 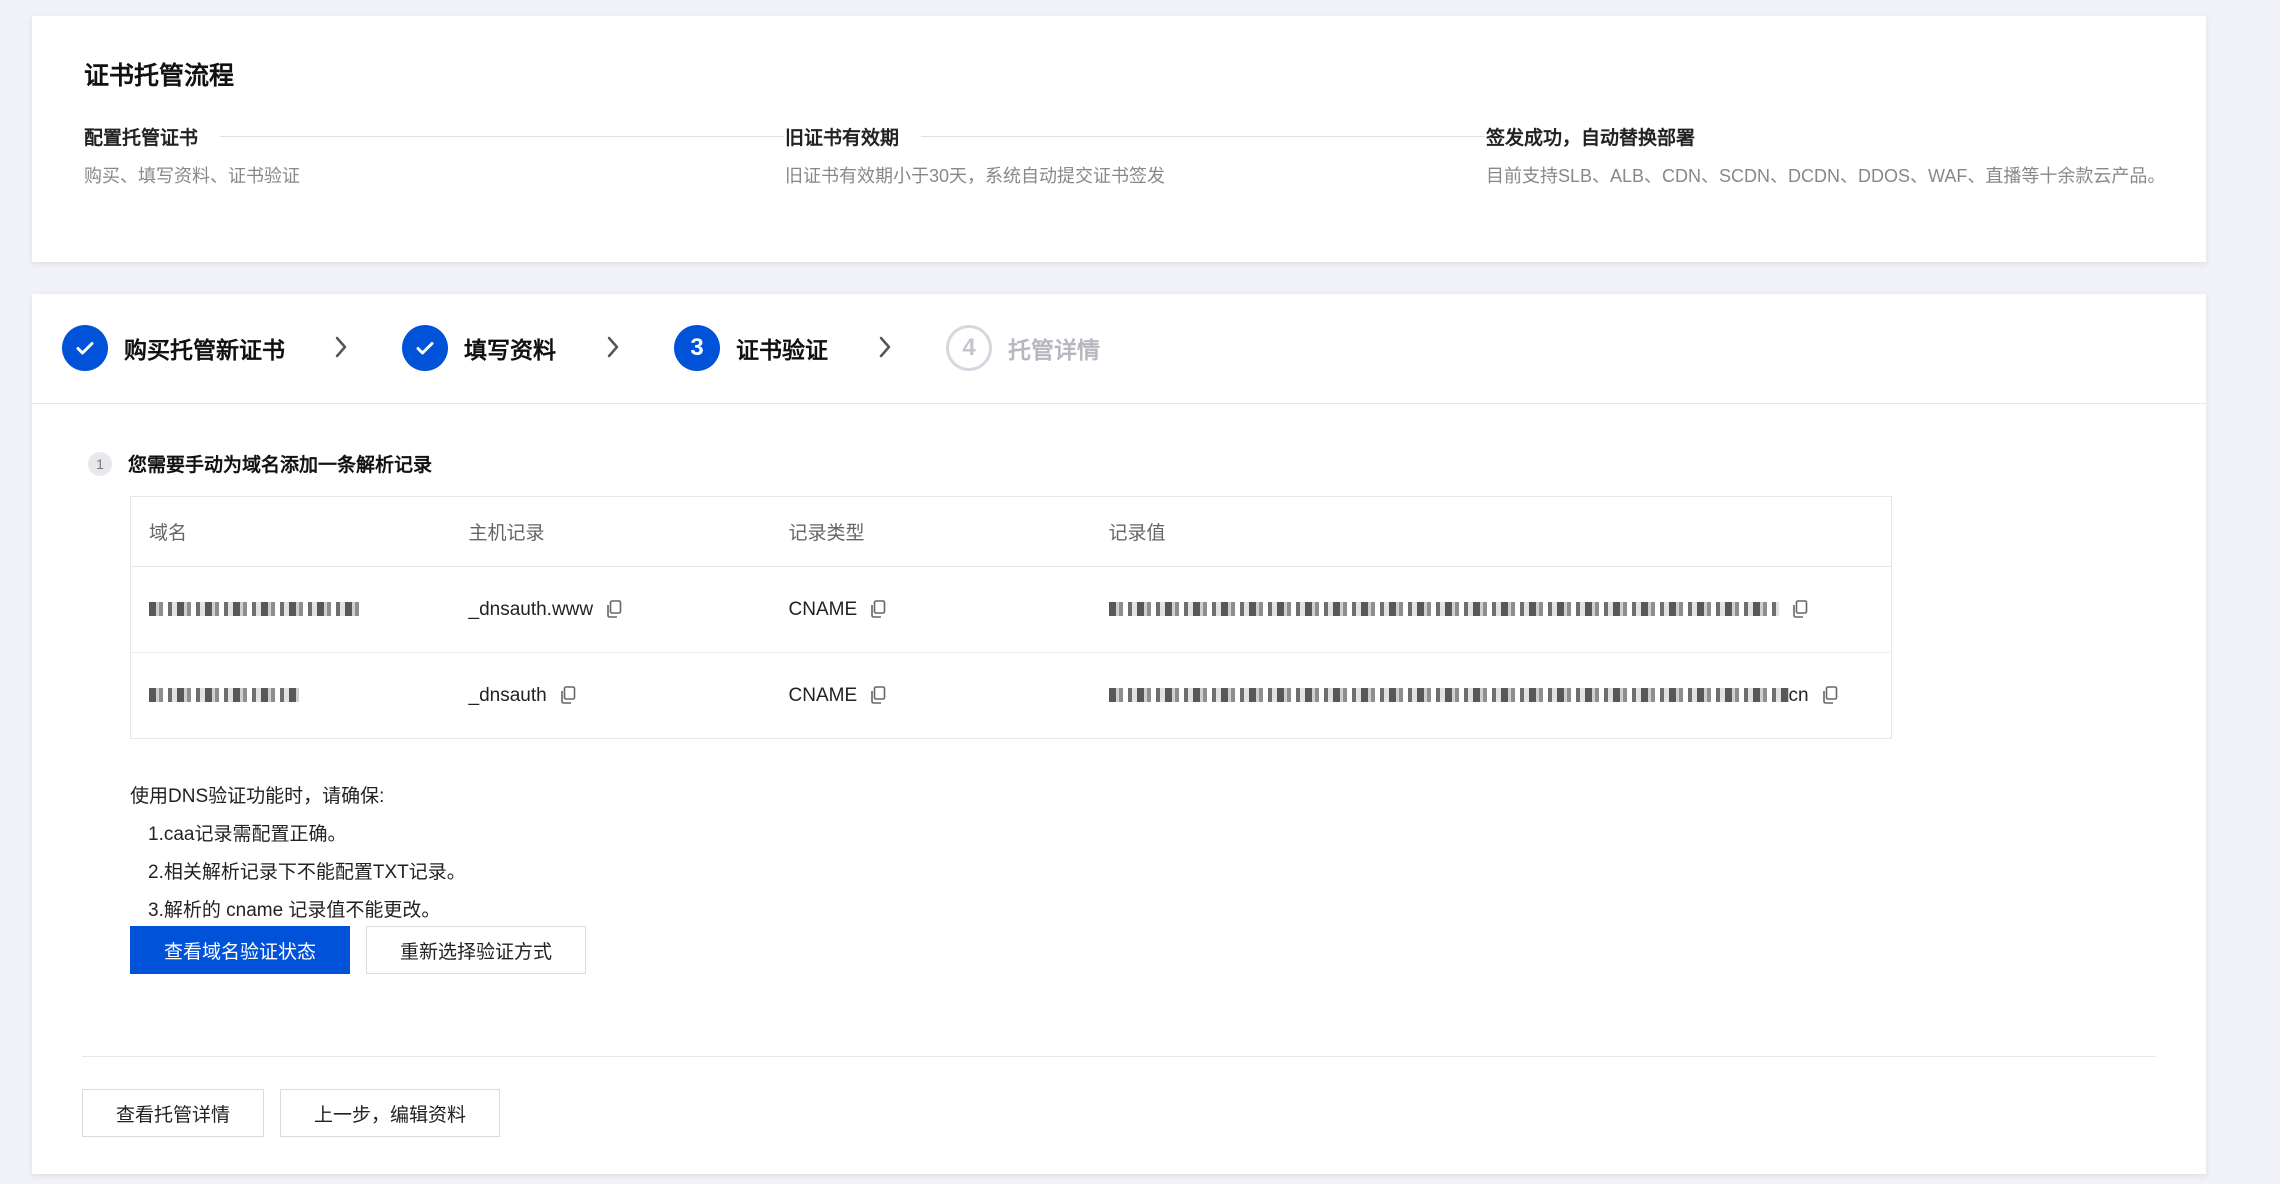 I want to click on flow-step-name: 签发成功，自动替换部署, so click(x=1591, y=138).